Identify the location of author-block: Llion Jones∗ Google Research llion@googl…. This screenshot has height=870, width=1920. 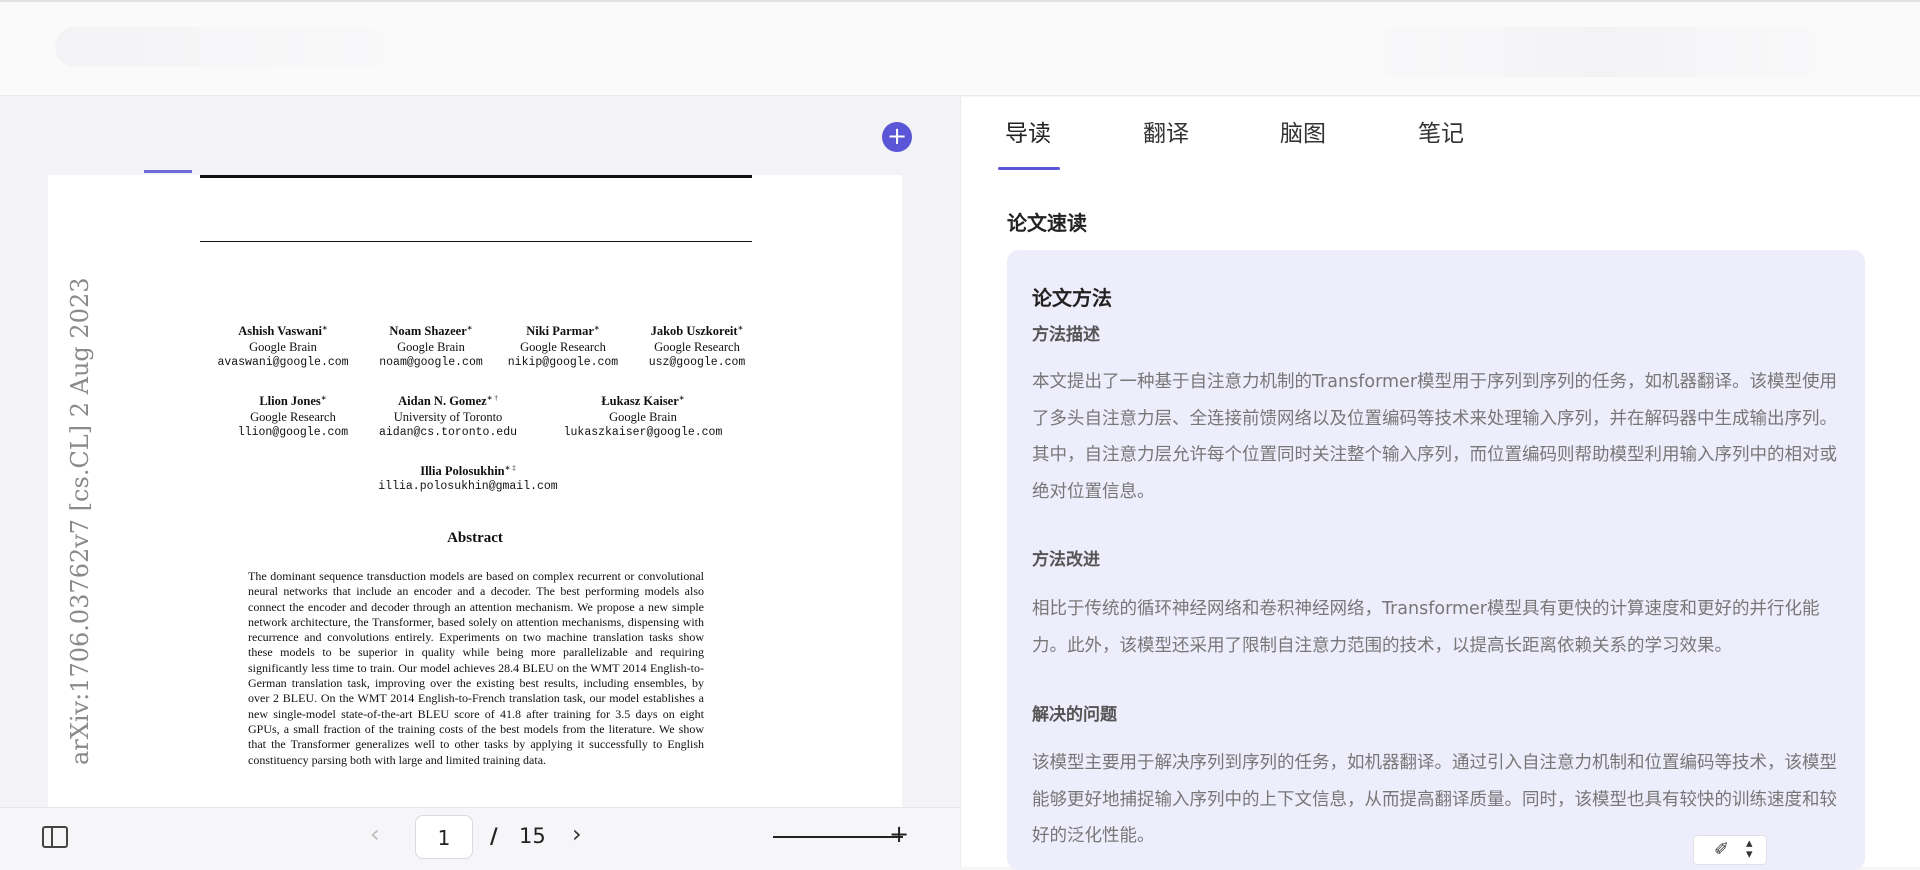
(293, 417).